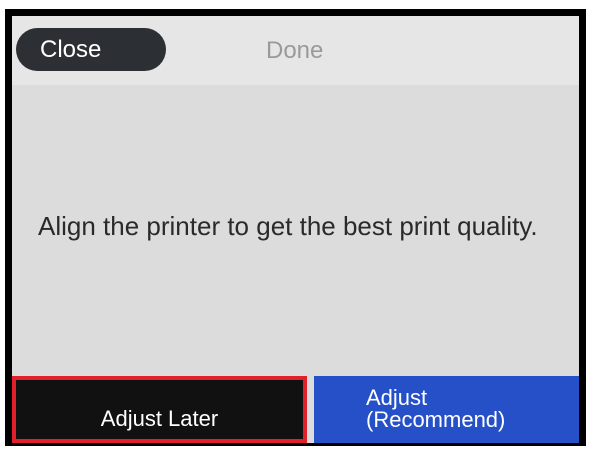 The width and height of the screenshot is (594, 449). I want to click on action-bar: Adjust Later Adjust (Recommend), so click(295, 409).